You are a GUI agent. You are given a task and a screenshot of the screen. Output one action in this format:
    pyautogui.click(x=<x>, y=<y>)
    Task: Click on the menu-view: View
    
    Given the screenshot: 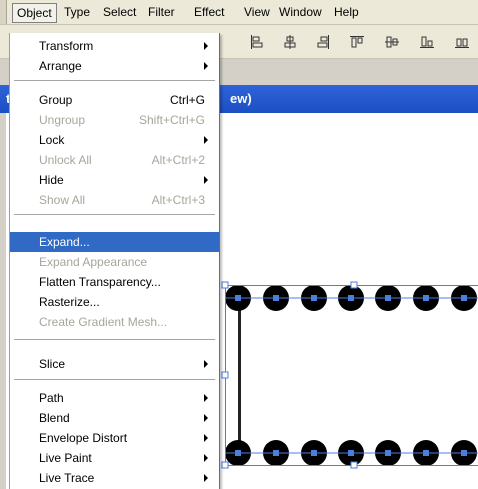 What is the action you would take?
    pyautogui.click(x=257, y=12)
    